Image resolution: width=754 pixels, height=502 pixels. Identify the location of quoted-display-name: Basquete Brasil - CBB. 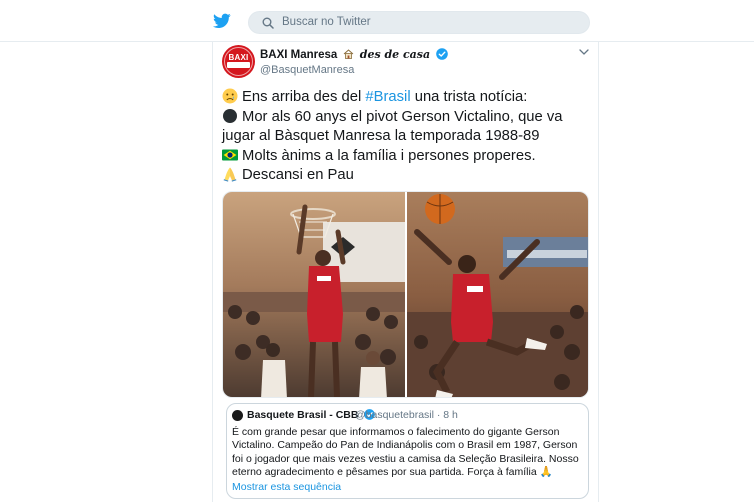
(303, 415).